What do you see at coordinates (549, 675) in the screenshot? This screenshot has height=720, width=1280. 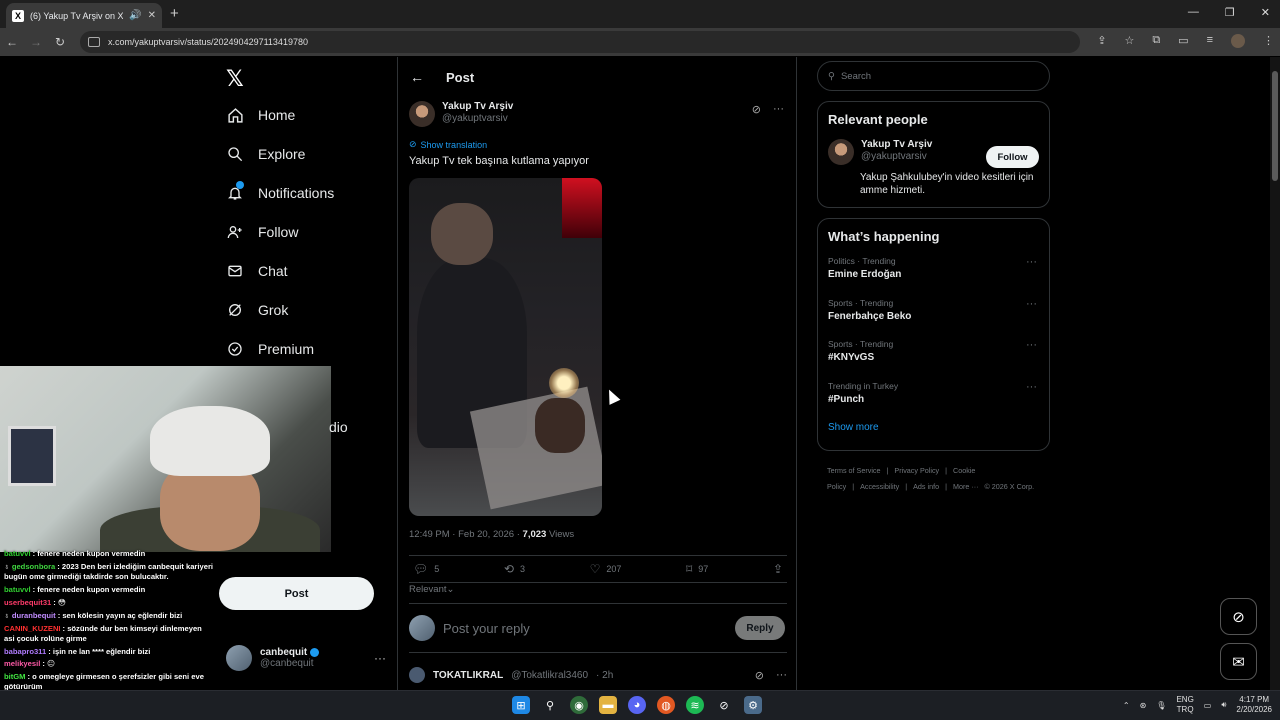 I see `reply-author-handle: @Tokatlikral3460` at bounding box center [549, 675].